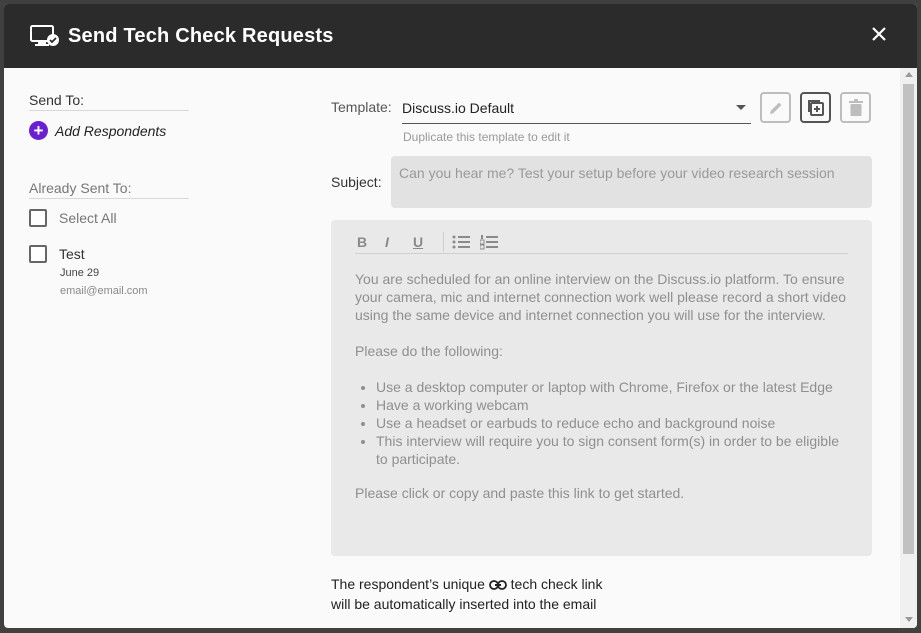  What do you see at coordinates (356, 182) in the screenshot?
I see `subject-label: Subject:` at bounding box center [356, 182].